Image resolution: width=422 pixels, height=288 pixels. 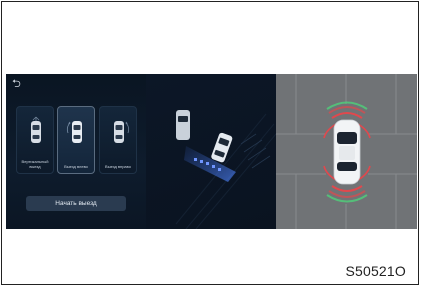 What do you see at coordinates (183, 125) in the screenshot?
I see `parked-car-icon` at bounding box center [183, 125].